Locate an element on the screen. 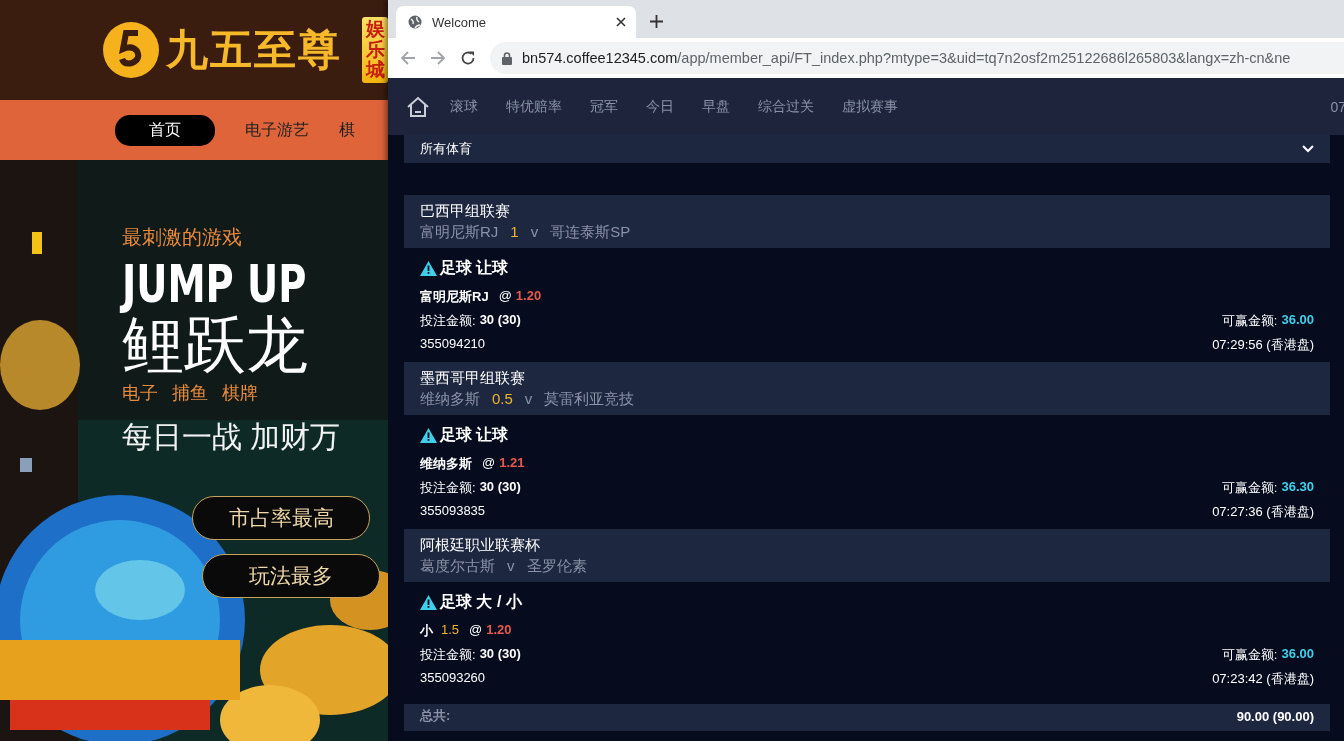 This screenshot has height=741, width=1344. bet-time: 07:29:56 (香港盘) is located at coordinates (1263, 345).